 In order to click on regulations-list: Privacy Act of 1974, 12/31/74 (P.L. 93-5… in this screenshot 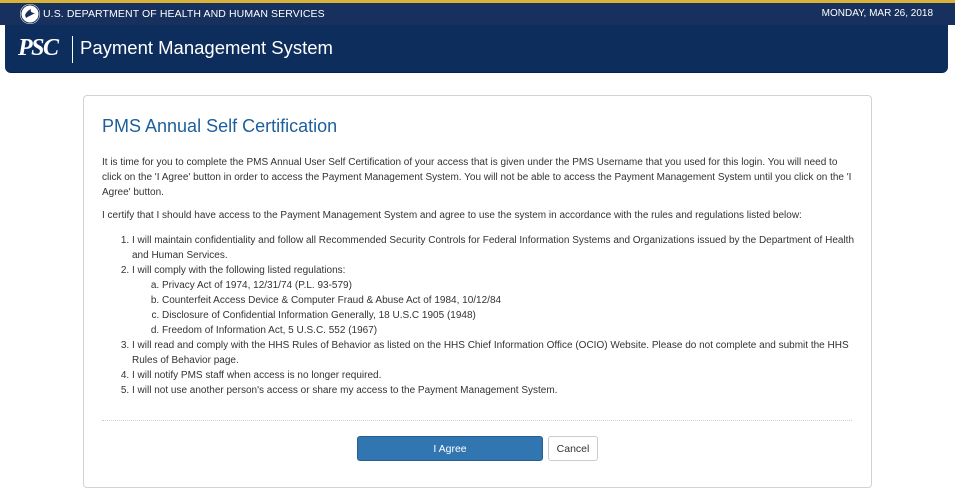, I will do `click(493, 308)`.